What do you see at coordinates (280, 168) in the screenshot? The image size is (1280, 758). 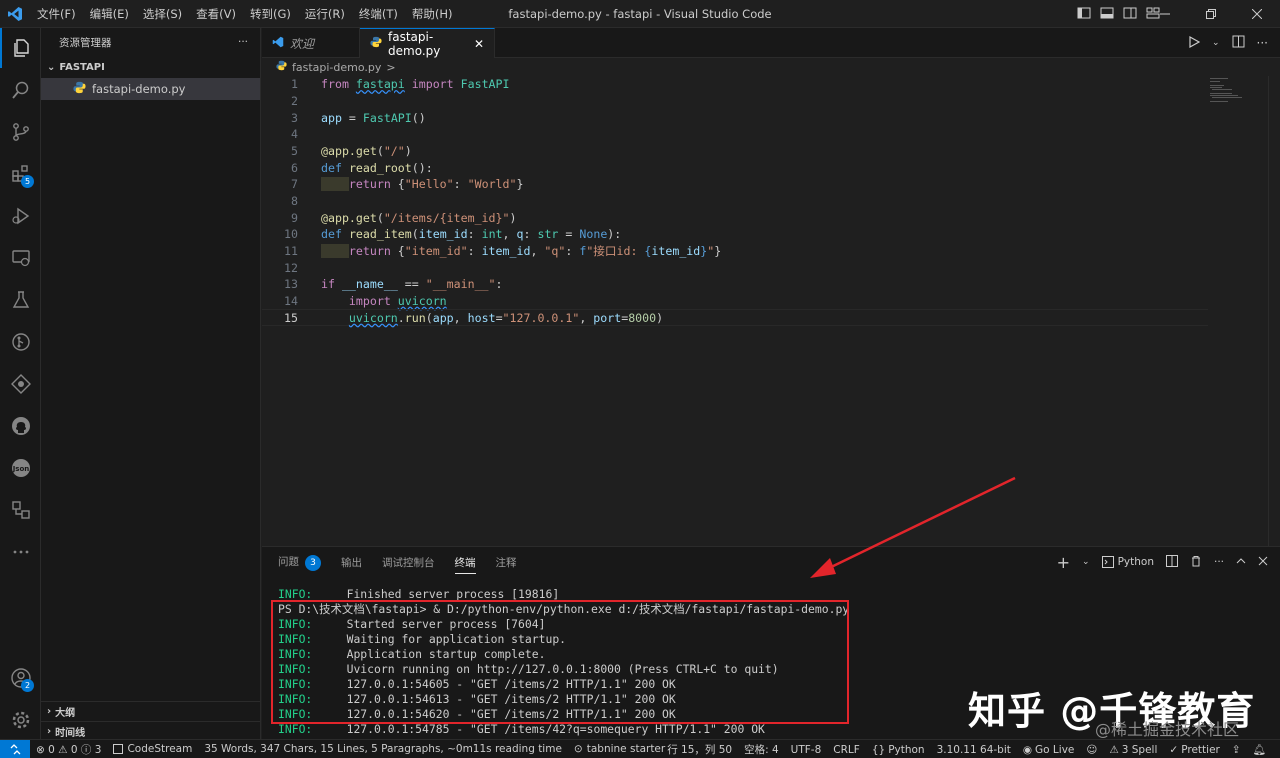 I see `line-number: 6` at bounding box center [280, 168].